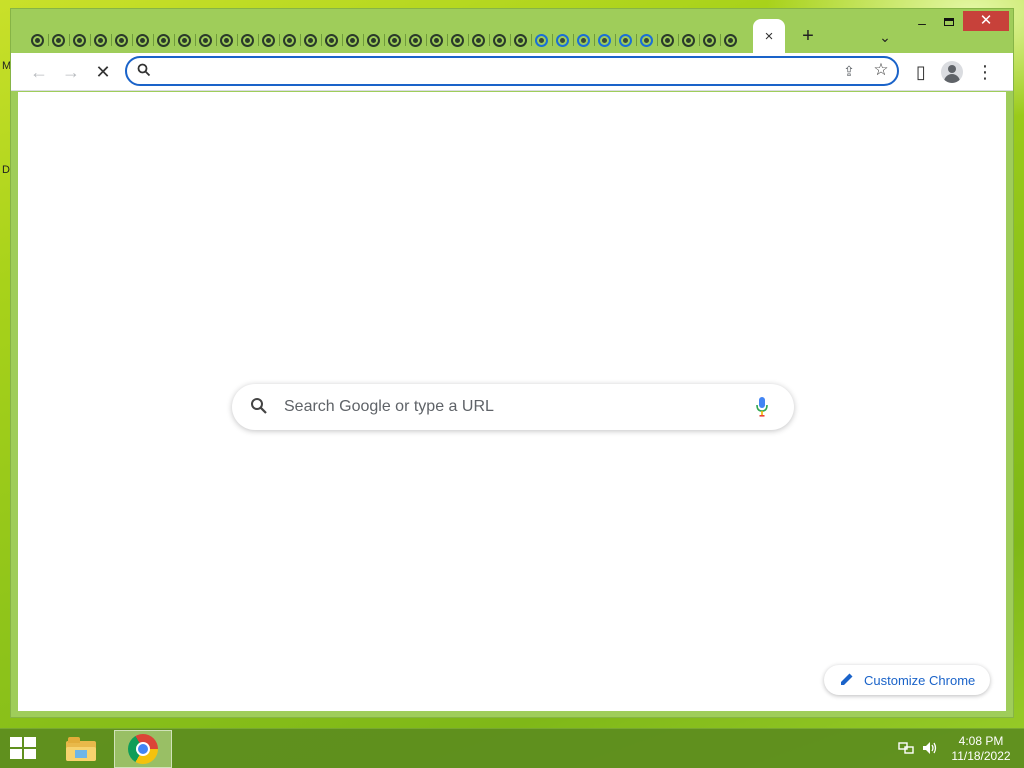 This screenshot has height=768, width=1024. What do you see at coordinates (985, 72) in the screenshot?
I see `chrome-menu-button: ⋮` at bounding box center [985, 72].